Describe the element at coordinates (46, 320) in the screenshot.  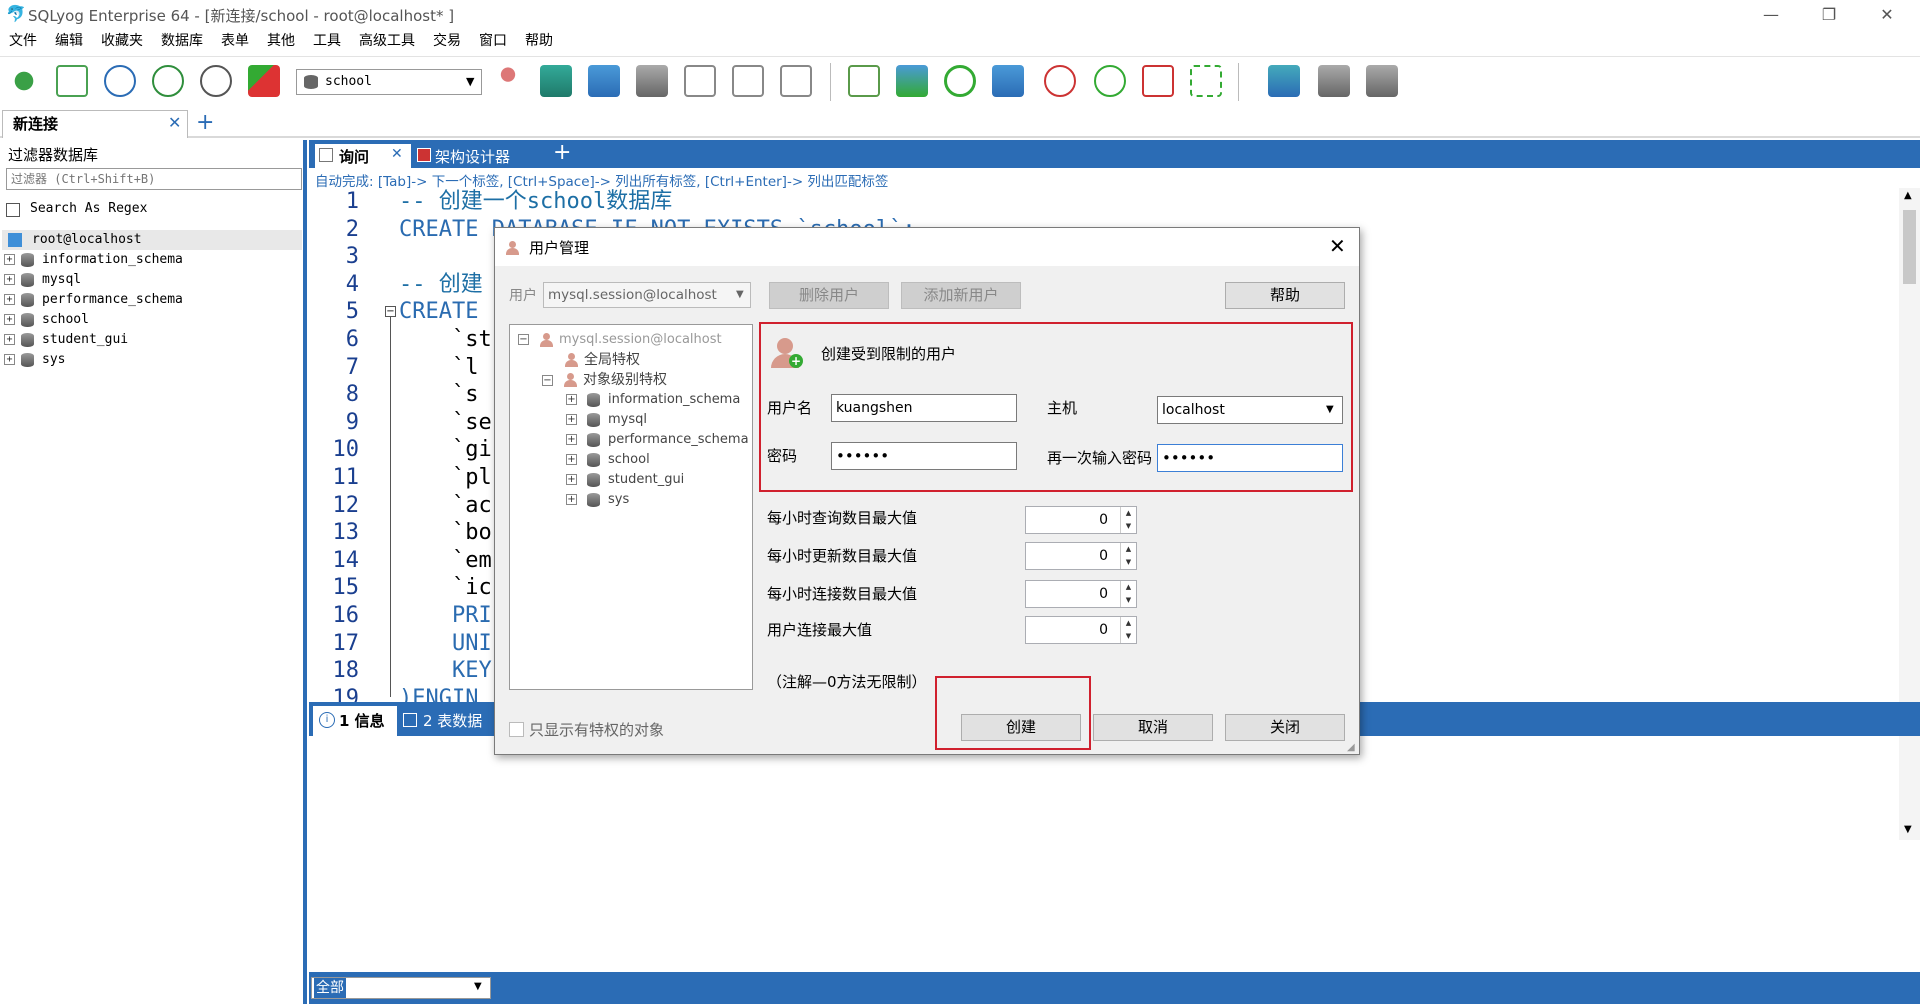
I see `tree-db-school: + school` at that location.